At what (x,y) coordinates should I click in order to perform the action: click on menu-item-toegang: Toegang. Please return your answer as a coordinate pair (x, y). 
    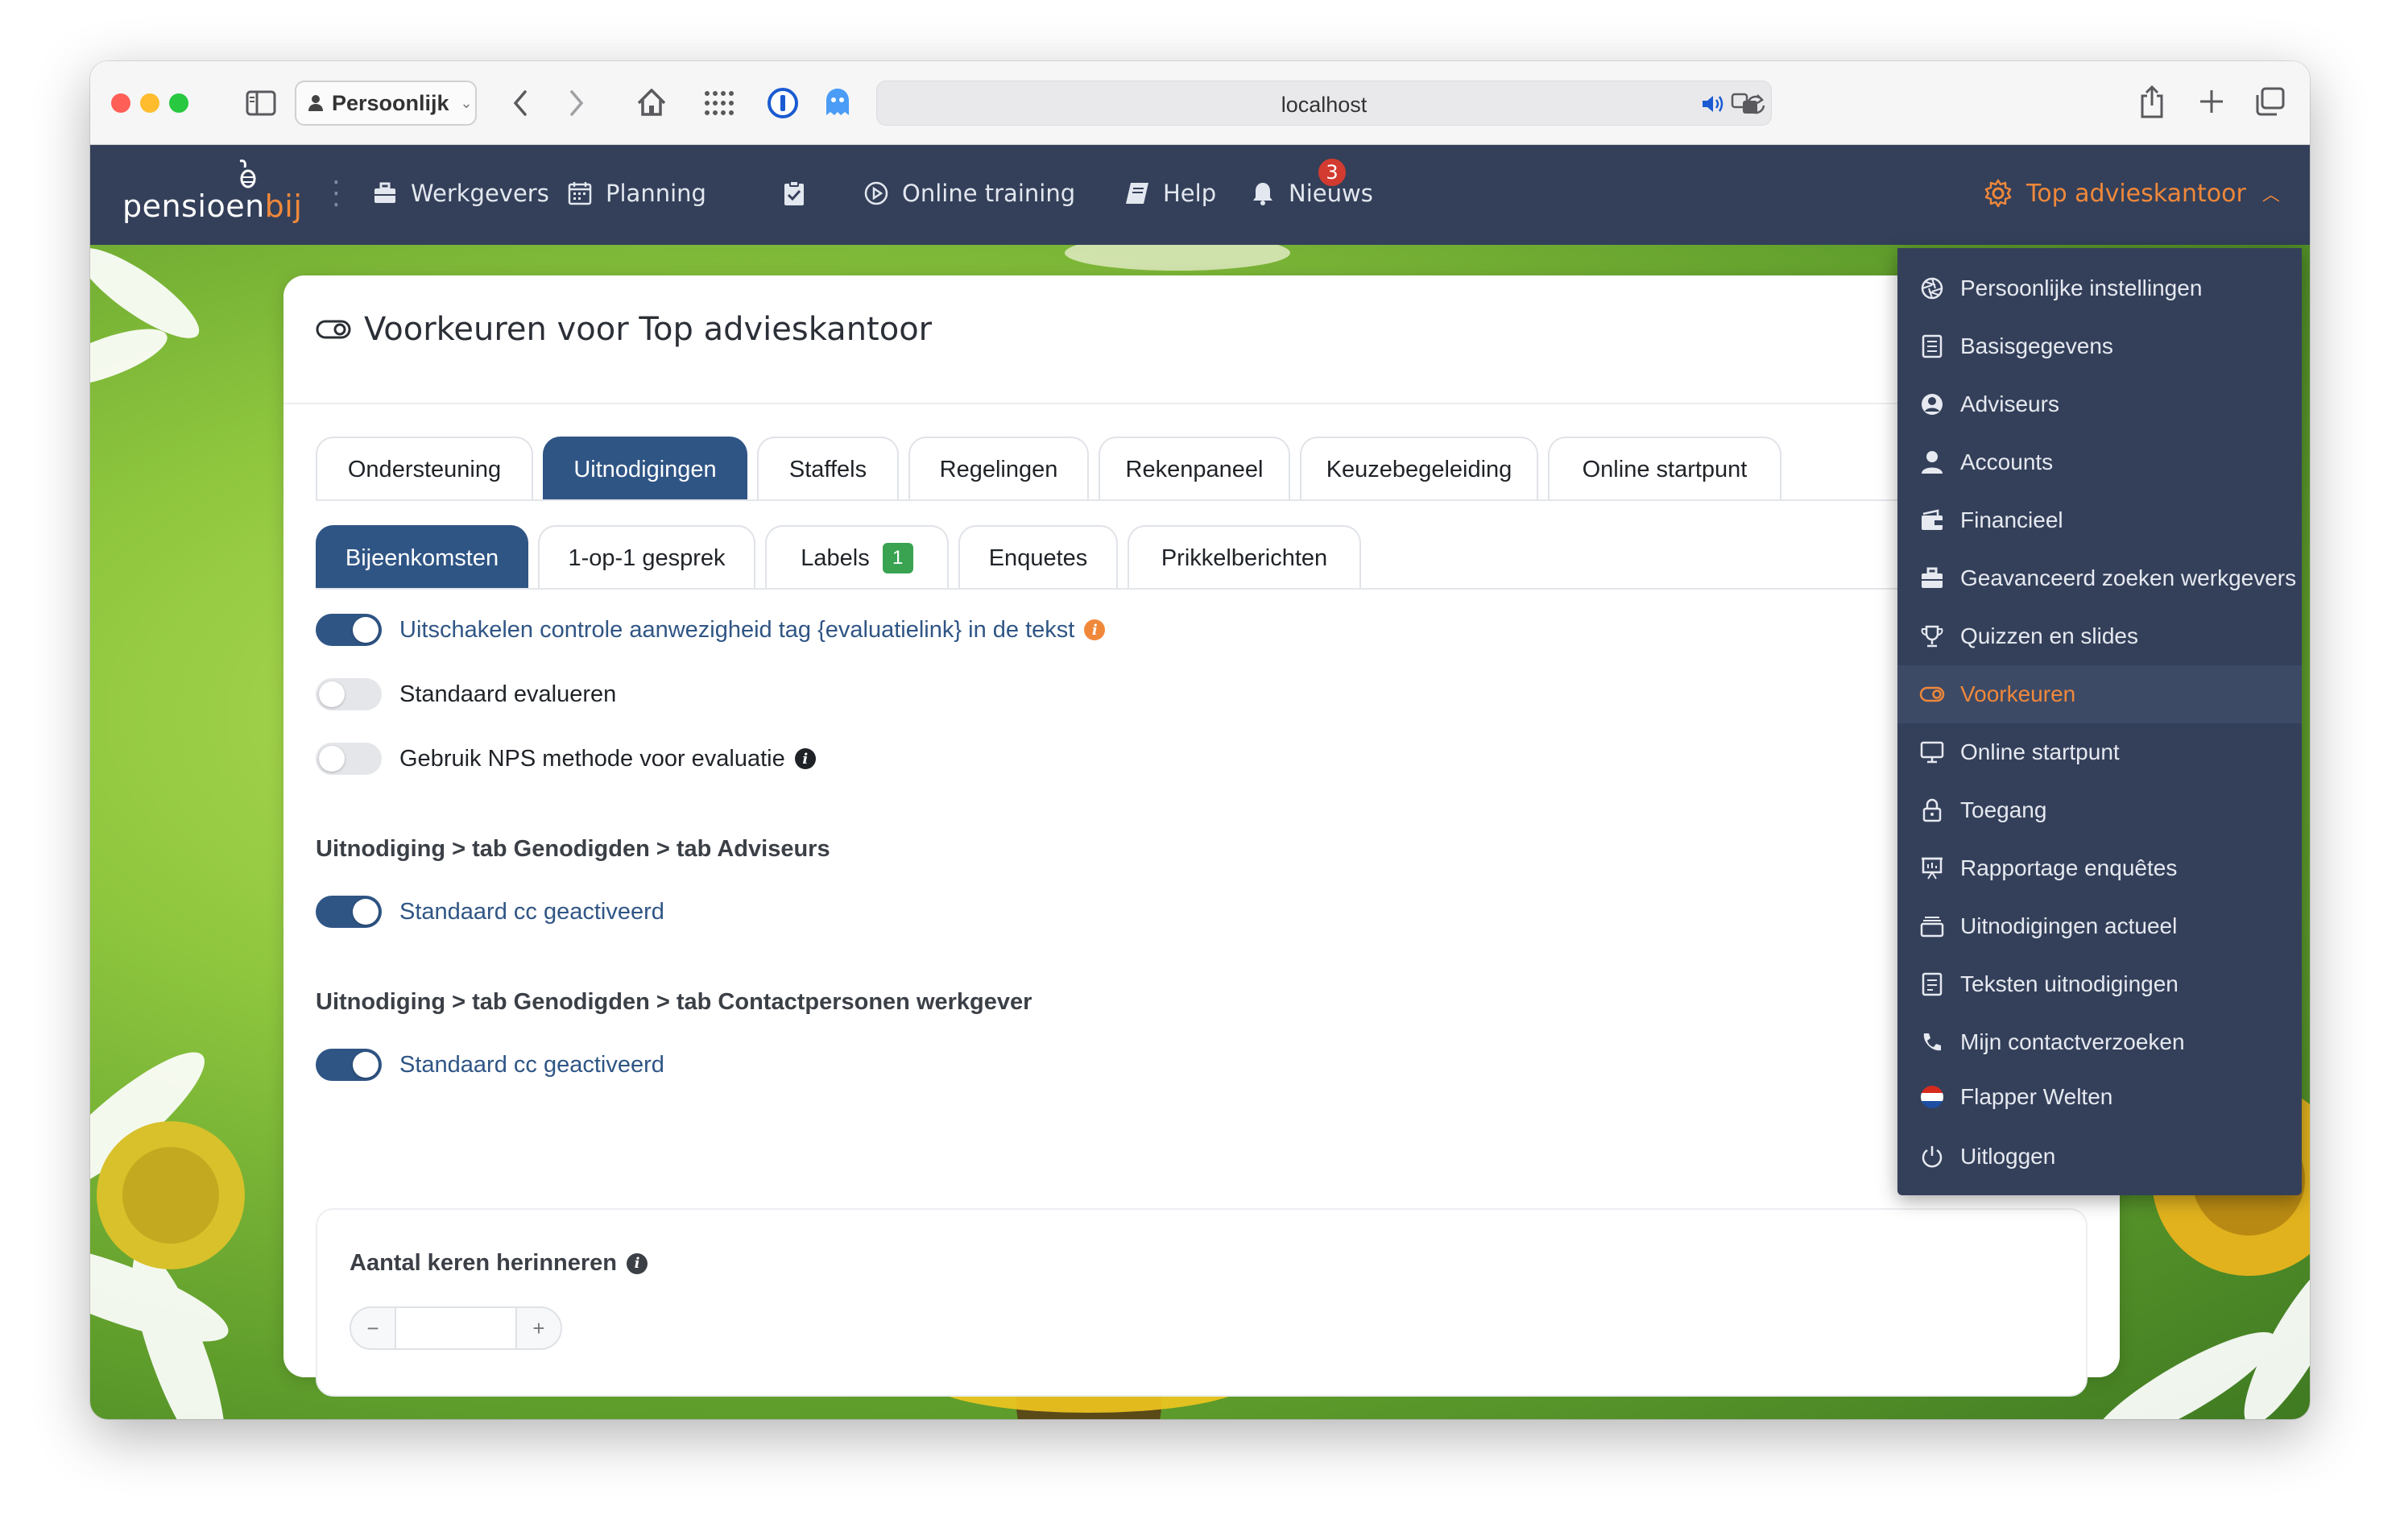
    Looking at the image, I should click on (2099, 810).